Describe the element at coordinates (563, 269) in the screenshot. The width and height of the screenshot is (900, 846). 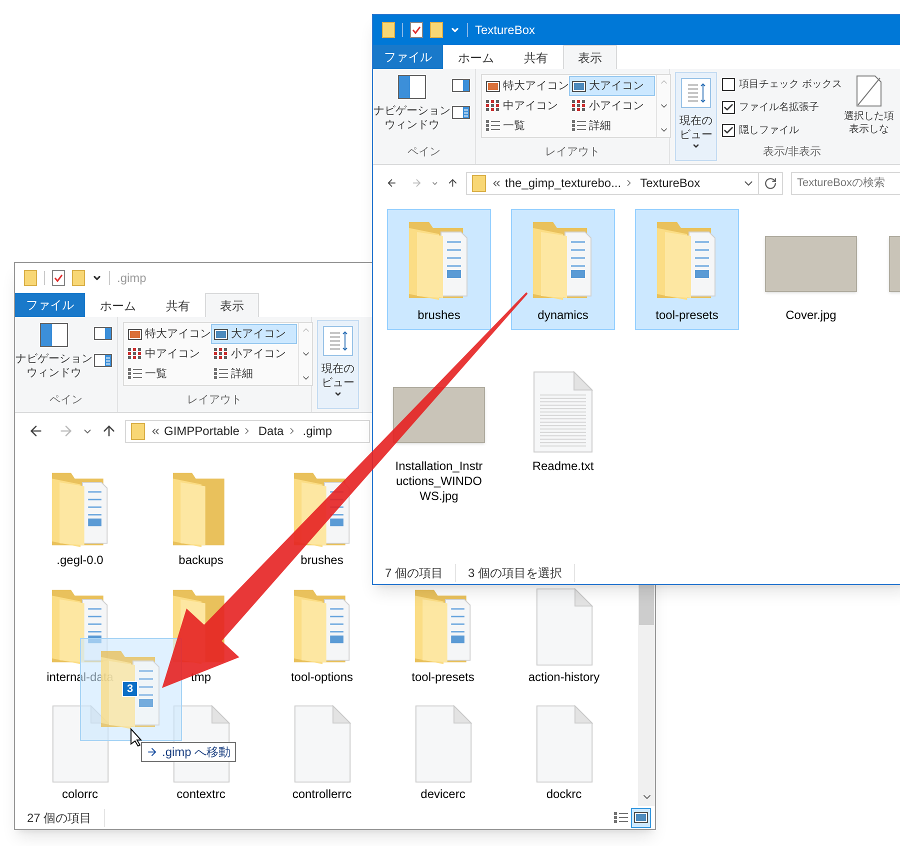
I see `file-item: dynamics` at that location.